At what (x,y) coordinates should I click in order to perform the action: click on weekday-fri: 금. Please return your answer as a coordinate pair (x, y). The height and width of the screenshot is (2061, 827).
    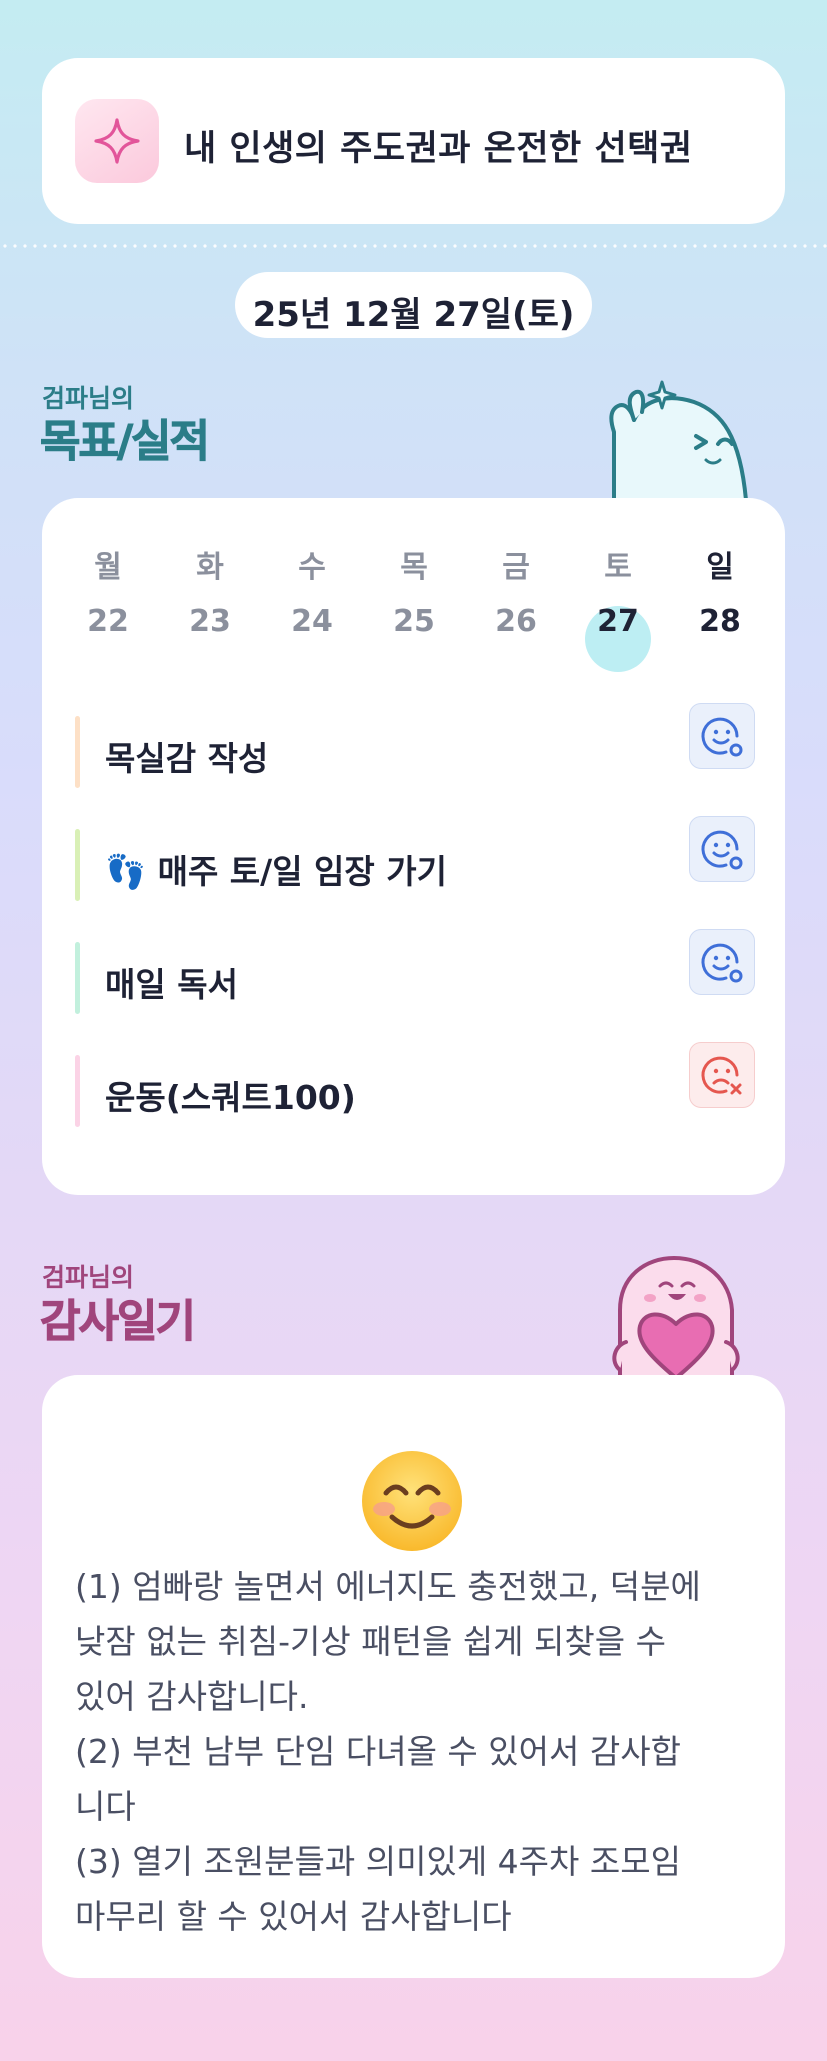
    Looking at the image, I should click on (516, 567).